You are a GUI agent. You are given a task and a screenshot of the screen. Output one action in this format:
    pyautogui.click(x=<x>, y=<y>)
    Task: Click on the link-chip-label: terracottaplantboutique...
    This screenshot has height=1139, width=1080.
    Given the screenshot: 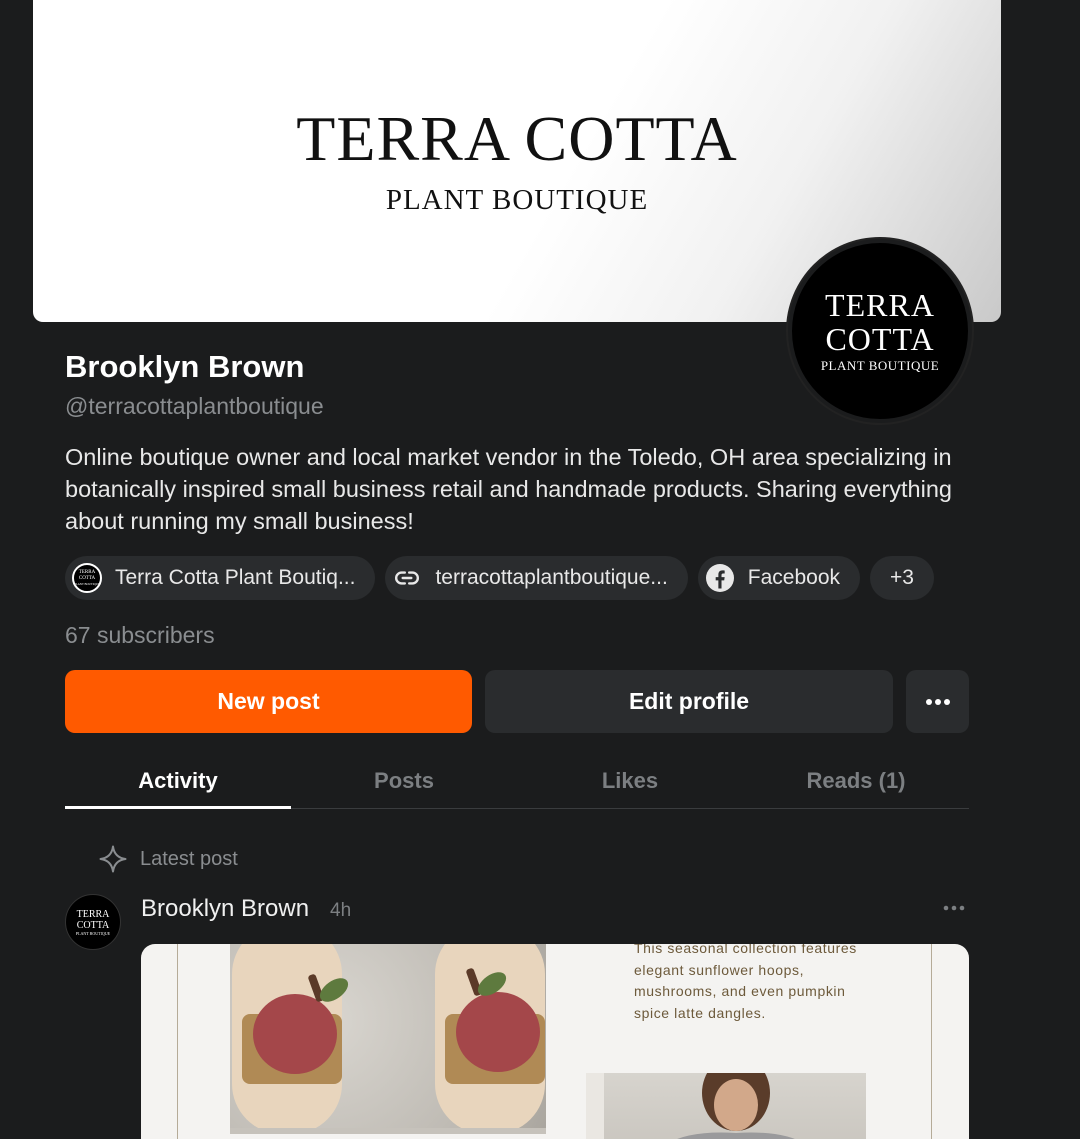 What is the action you would take?
    pyautogui.click(x=551, y=577)
    